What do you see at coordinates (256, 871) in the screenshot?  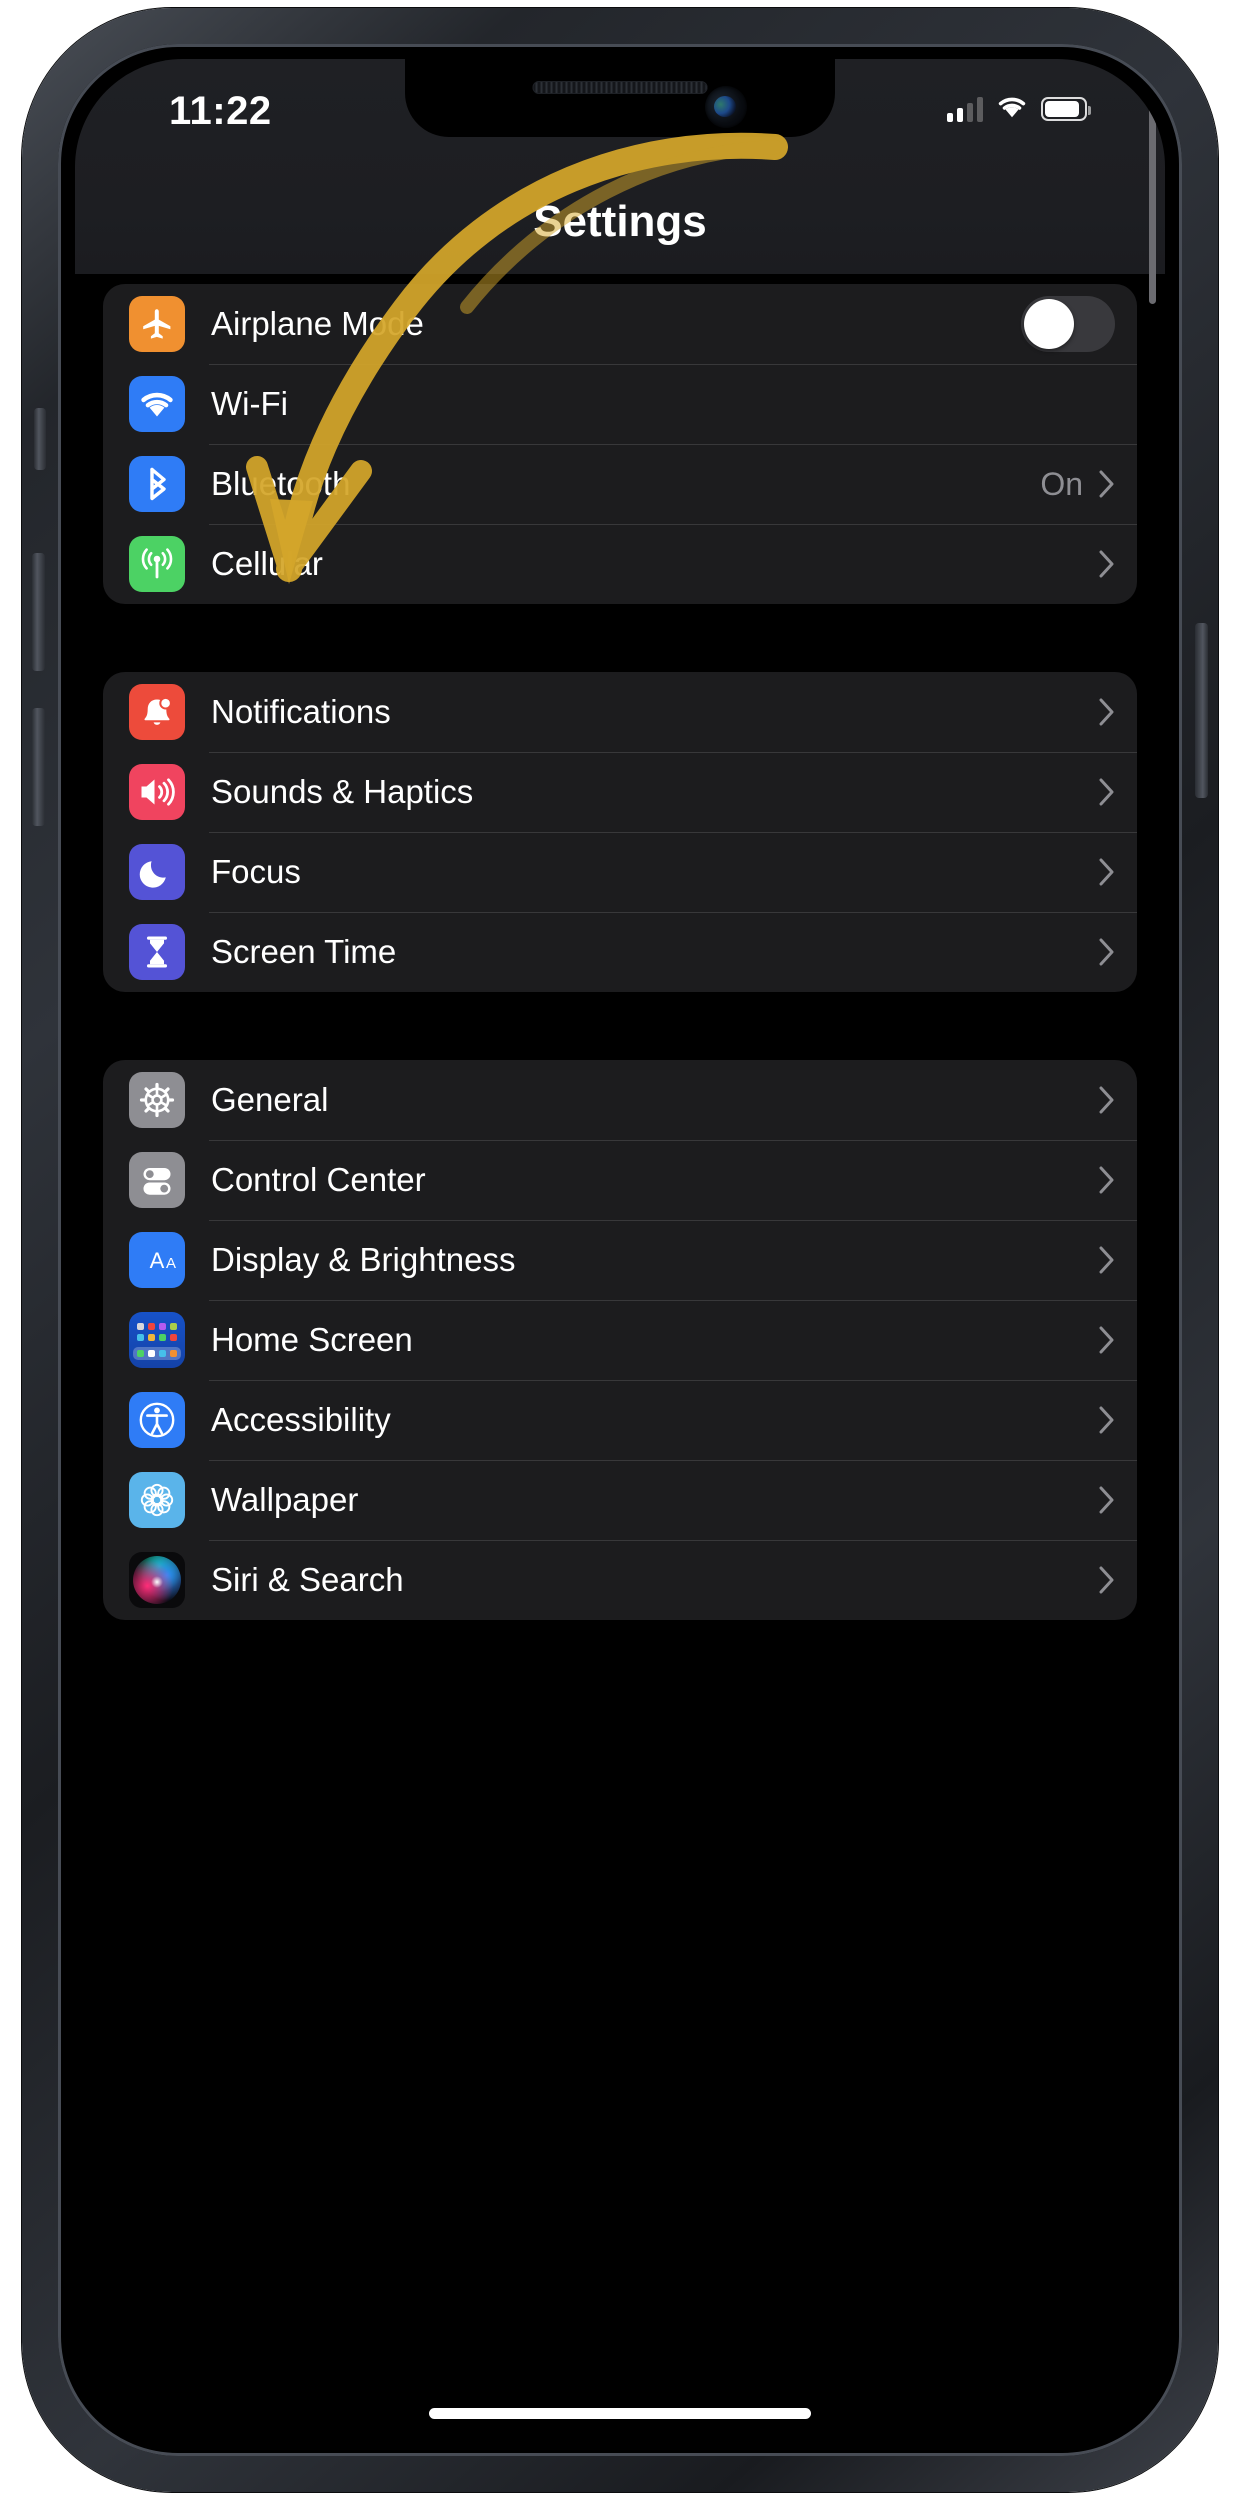 I see `settings-row-label: Focus` at bounding box center [256, 871].